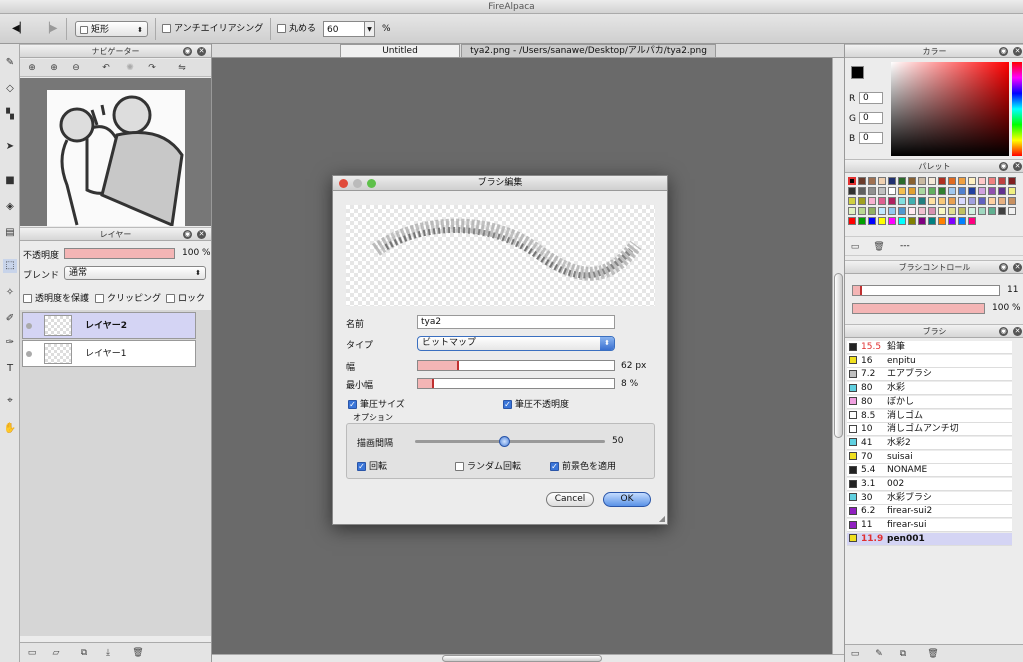 This screenshot has width=1023, height=662. Describe the element at coordinates (10, 369) in the screenshot. I see `text-tool-icon: T` at that location.